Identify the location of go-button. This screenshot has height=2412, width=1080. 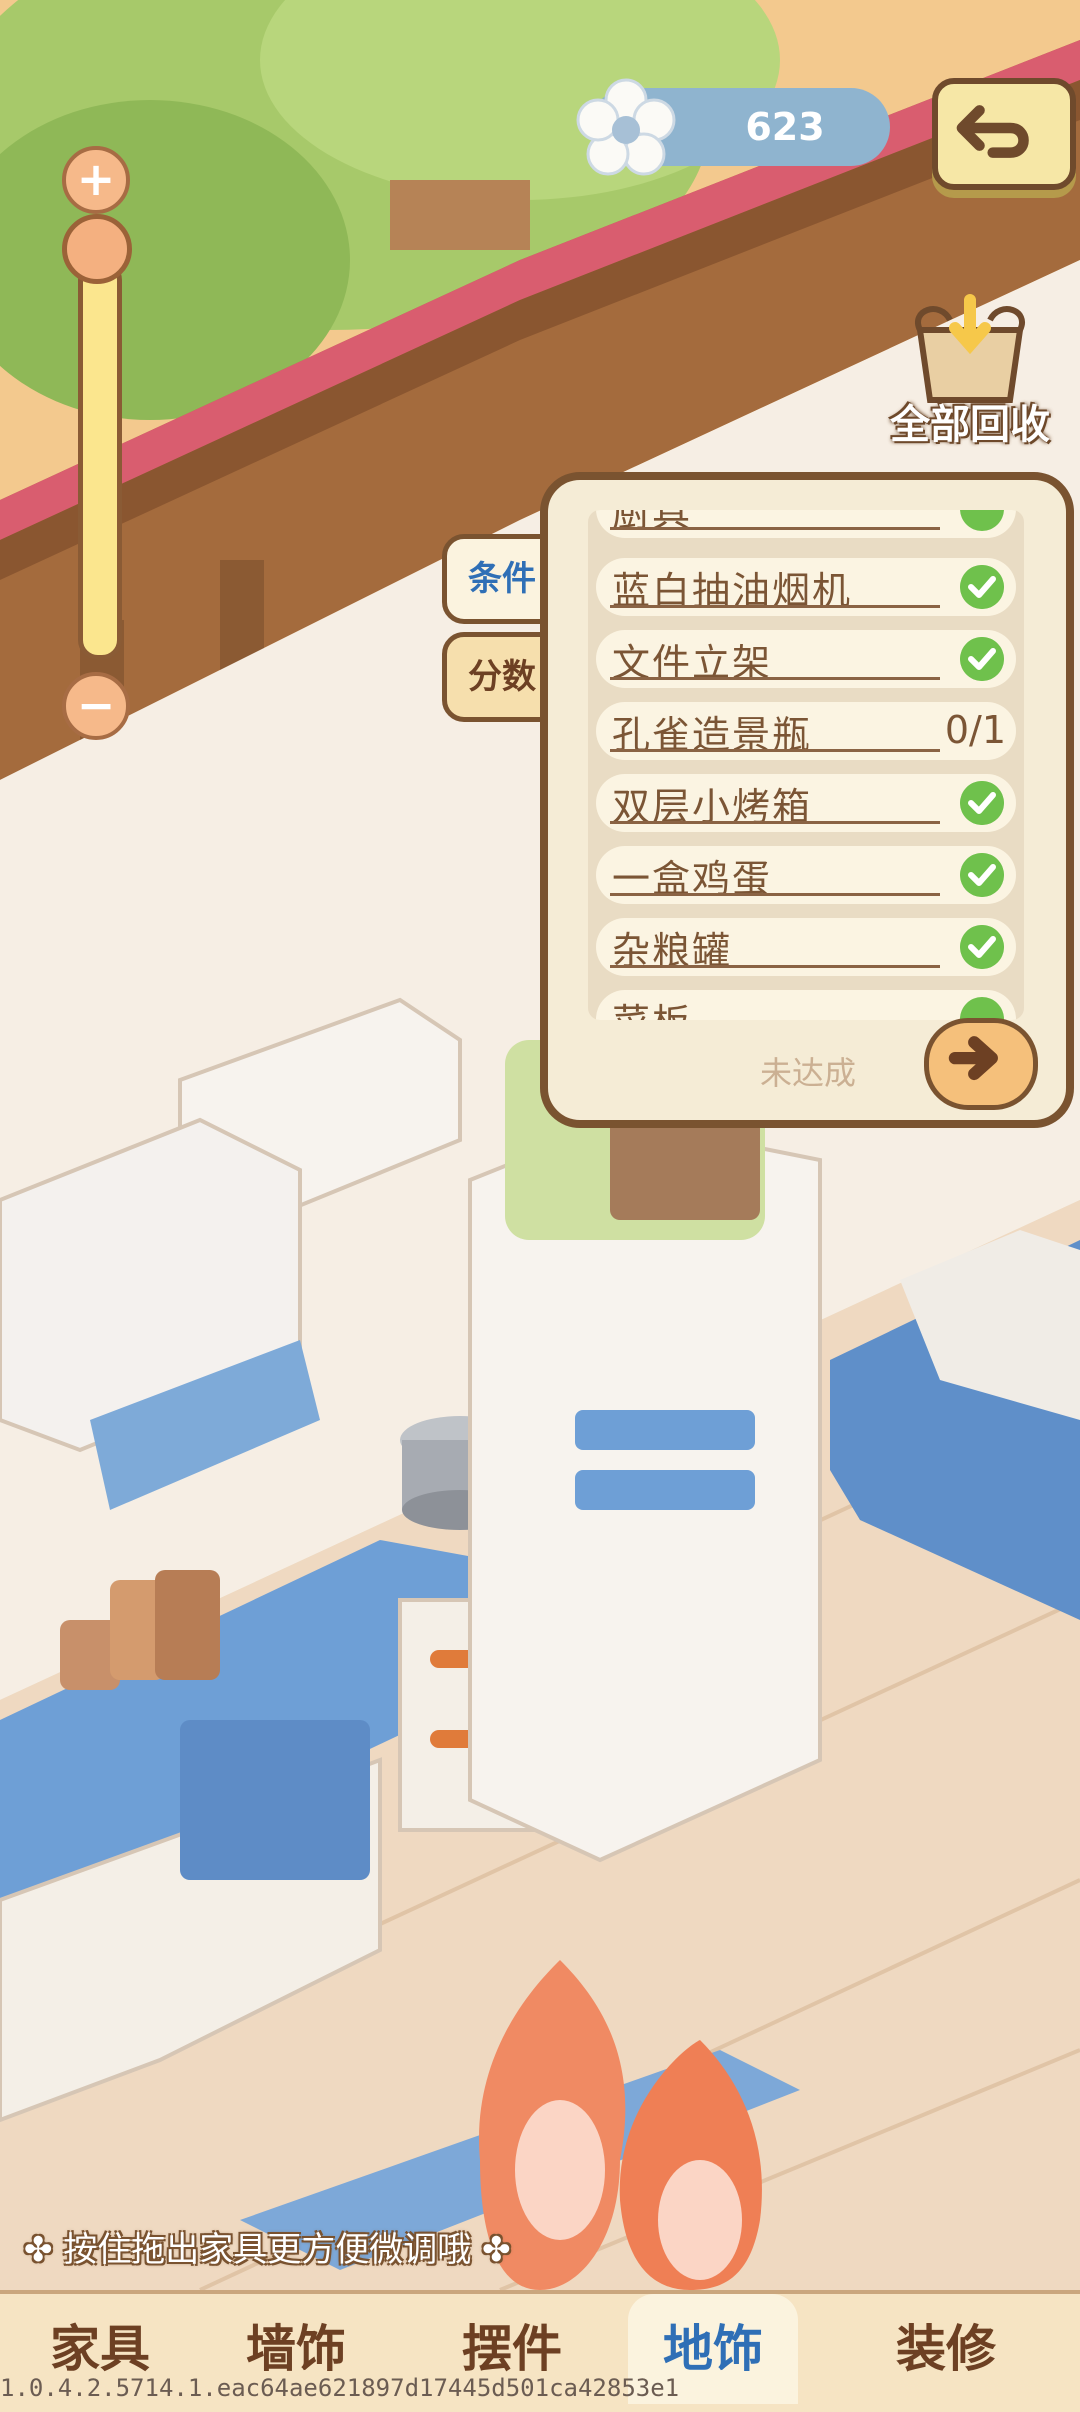
(981, 1064).